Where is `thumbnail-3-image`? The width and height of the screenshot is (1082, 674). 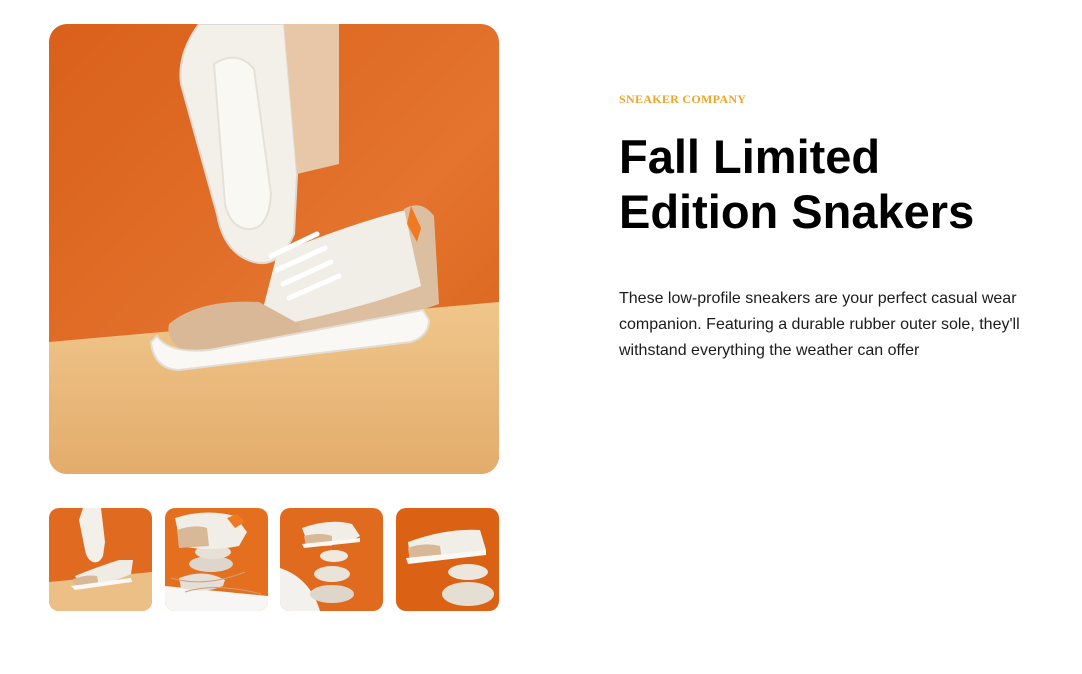 thumbnail-3-image is located at coordinates (332, 559).